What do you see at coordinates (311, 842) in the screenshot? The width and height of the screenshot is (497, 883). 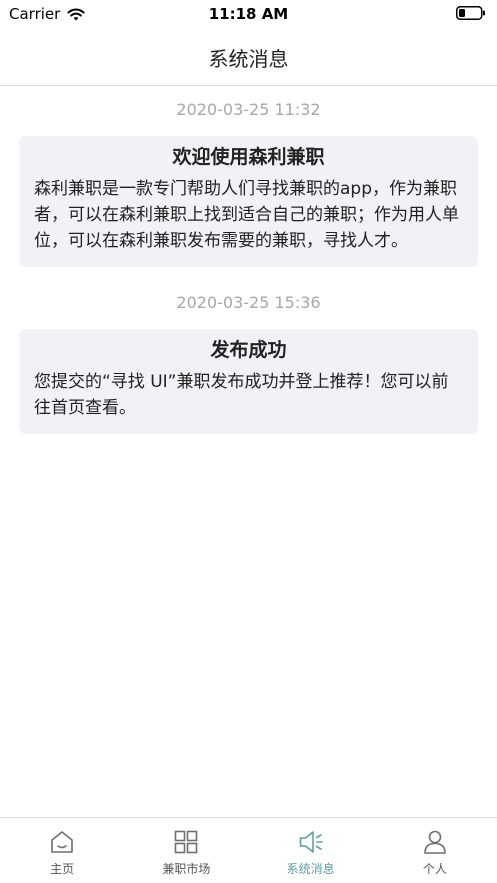 I see `megaphone-icon` at bounding box center [311, 842].